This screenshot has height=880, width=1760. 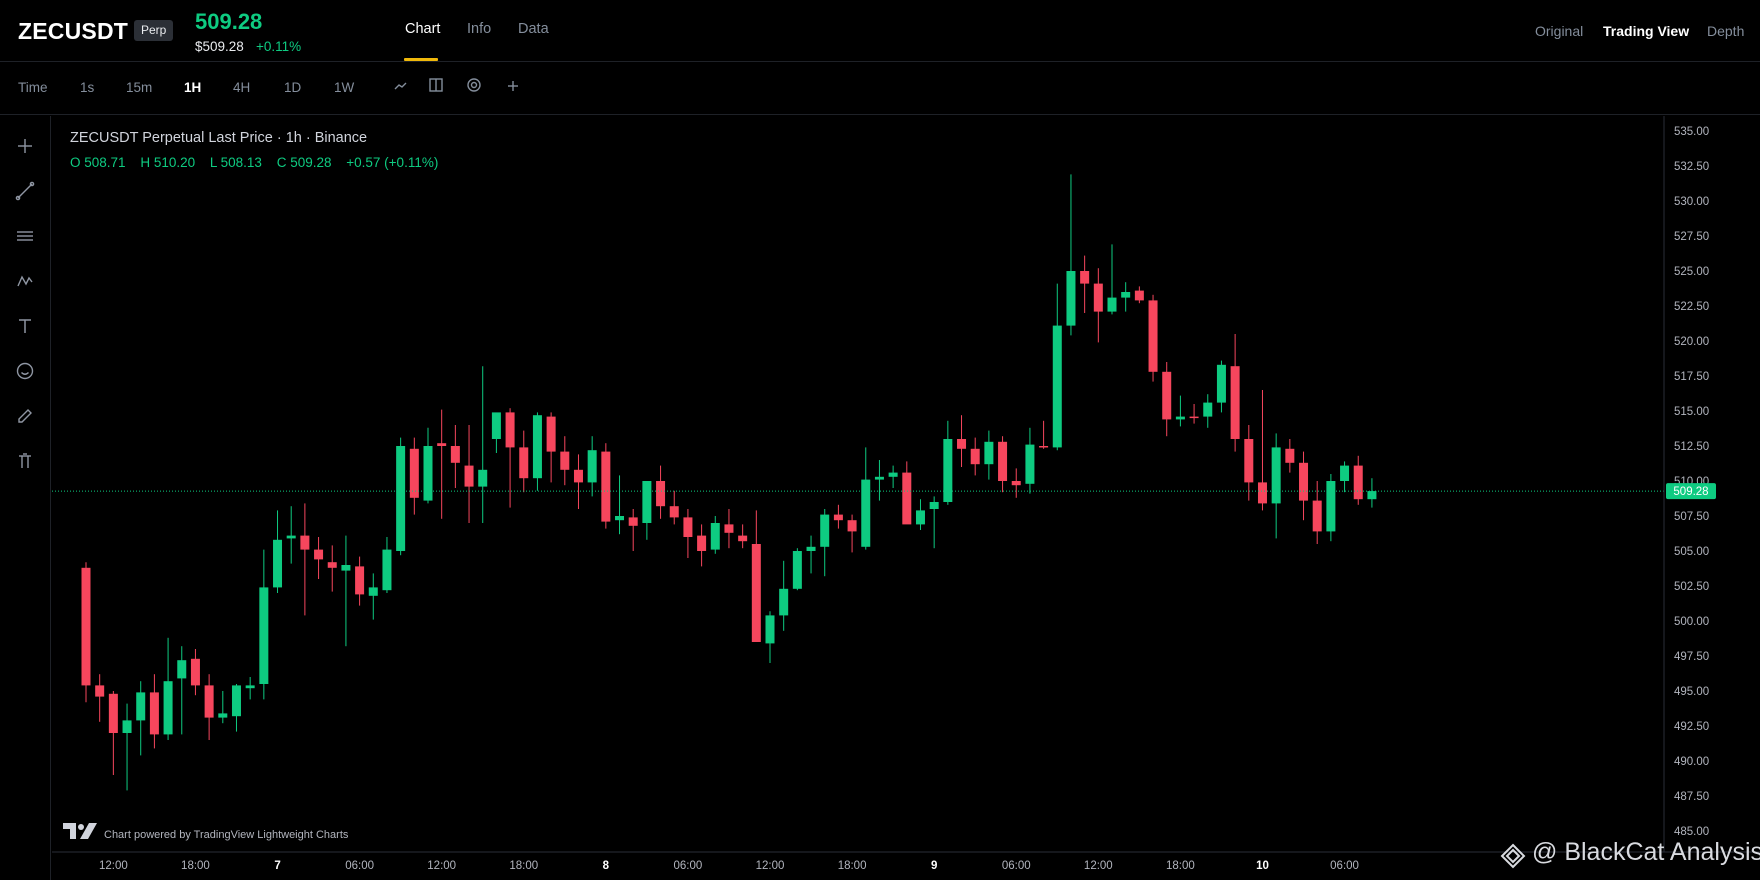 I want to click on crosshair-icon, so click(x=25, y=146).